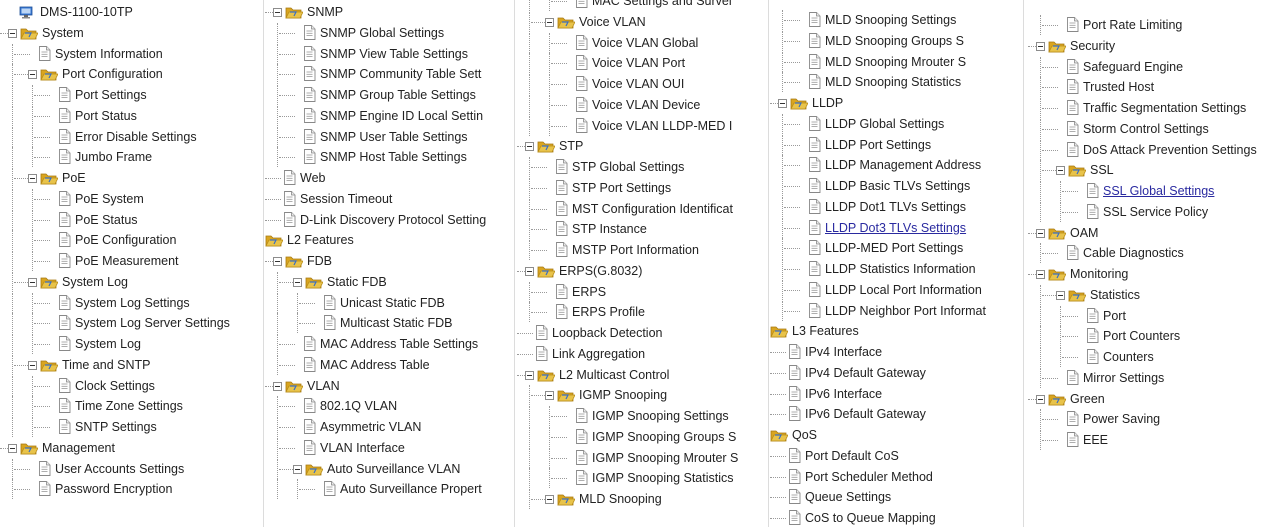 The height and width of the screenshot is (527, 1288). What do you see at coordinates (642, 146) in the screenshot?
I see `tree-folder-stp: STP` at bounding box center [642, 146].